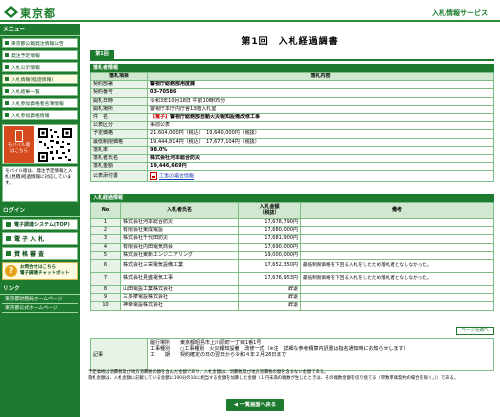 The image size is (500, 417). What do you see at coordinates (105, 298) in the screenshot?
I see `bid-no: 9` at bounding box center [105, 298].